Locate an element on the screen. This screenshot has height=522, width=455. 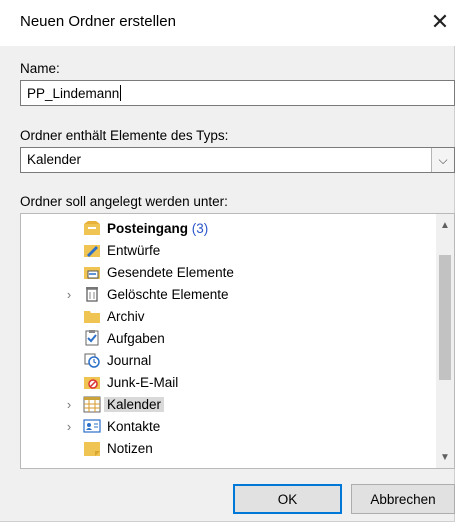
drafts-icon is located at coordinates (92, 251).